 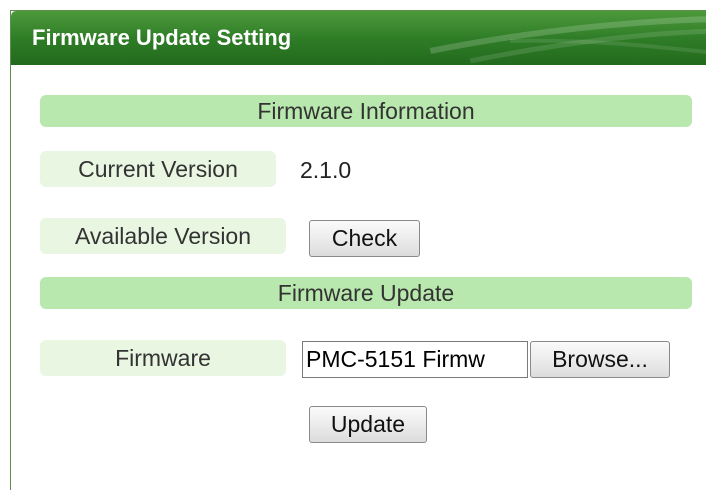 I want to click on update-button: Update, so click(x=368, y=424).